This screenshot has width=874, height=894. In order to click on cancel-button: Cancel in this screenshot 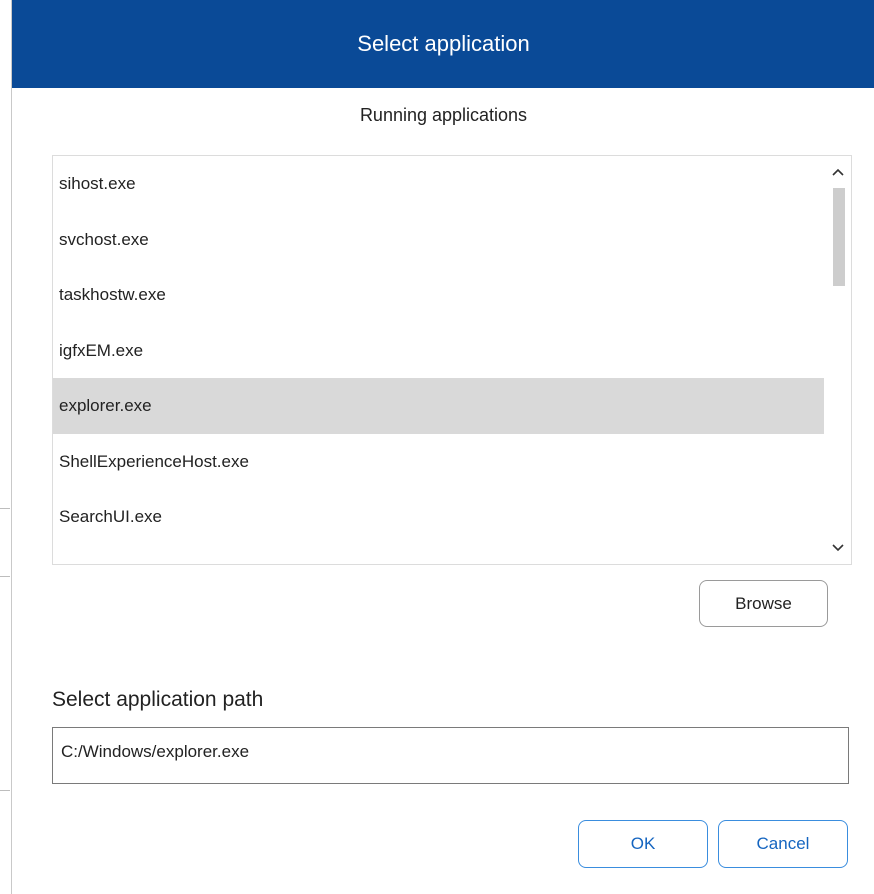, I will do `click(783, 844)`.